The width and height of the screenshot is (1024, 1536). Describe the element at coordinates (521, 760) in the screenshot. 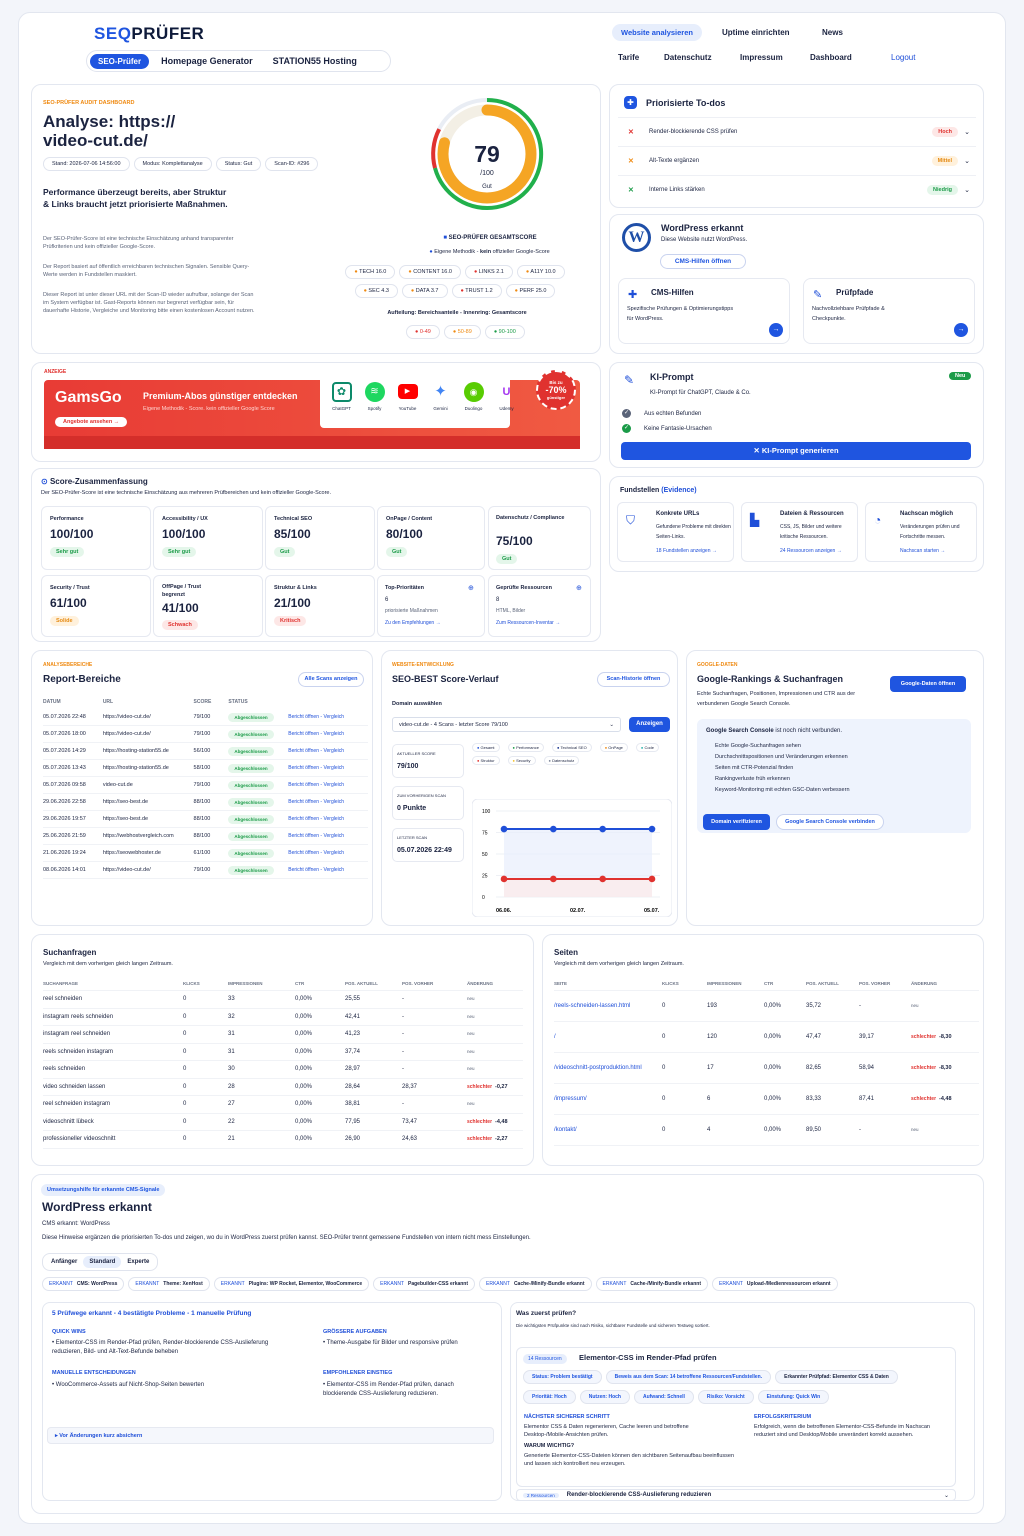

I see `legend-item: ● Security` at that location.